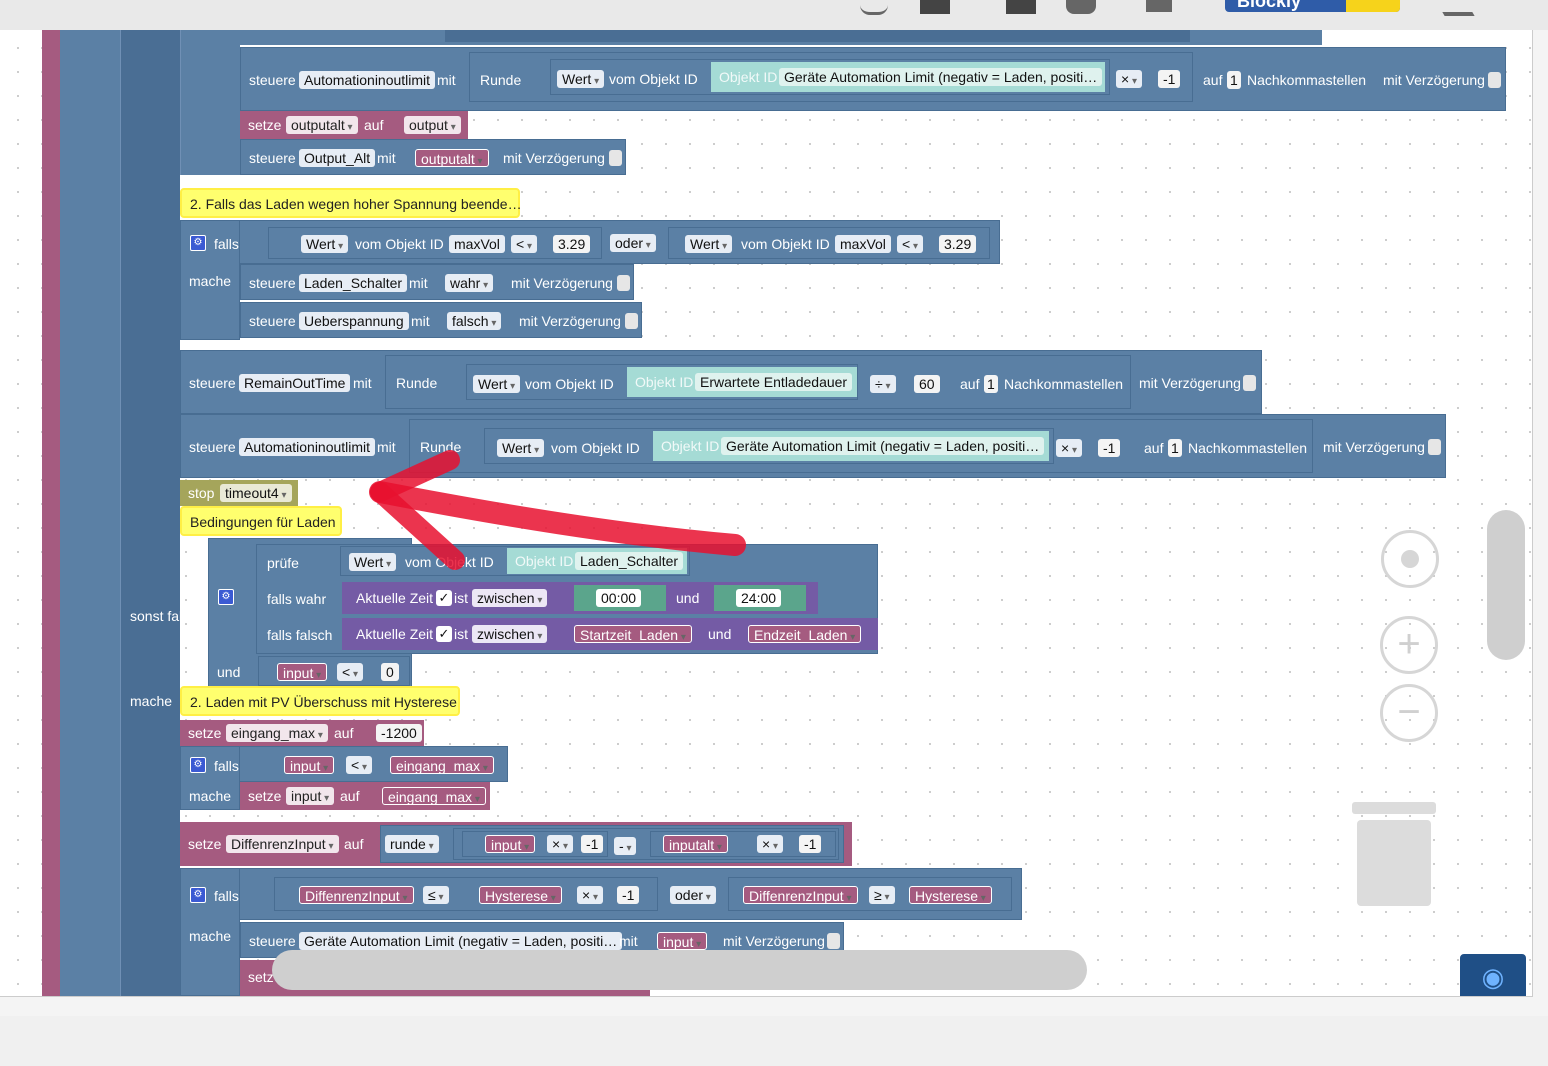 This screenshot has height=1066, width=1548. What do you see at coordinates (435, 243) in the screenshot?
I see `compare-block-left: Wert vom Objekt ID maxVol < 3.29` at bounding box center [435, 243].